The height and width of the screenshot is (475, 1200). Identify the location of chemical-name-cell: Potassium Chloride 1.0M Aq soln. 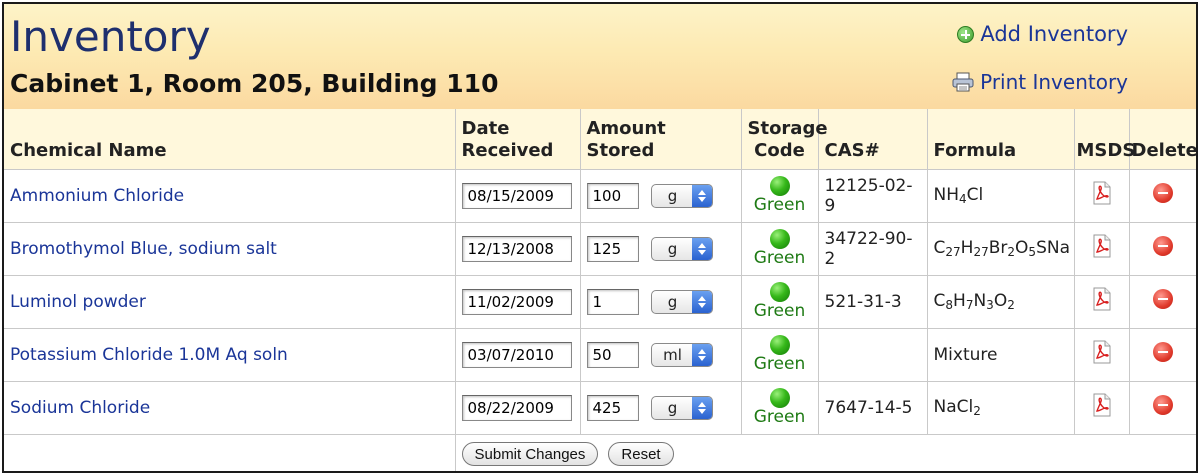
(230, 355).